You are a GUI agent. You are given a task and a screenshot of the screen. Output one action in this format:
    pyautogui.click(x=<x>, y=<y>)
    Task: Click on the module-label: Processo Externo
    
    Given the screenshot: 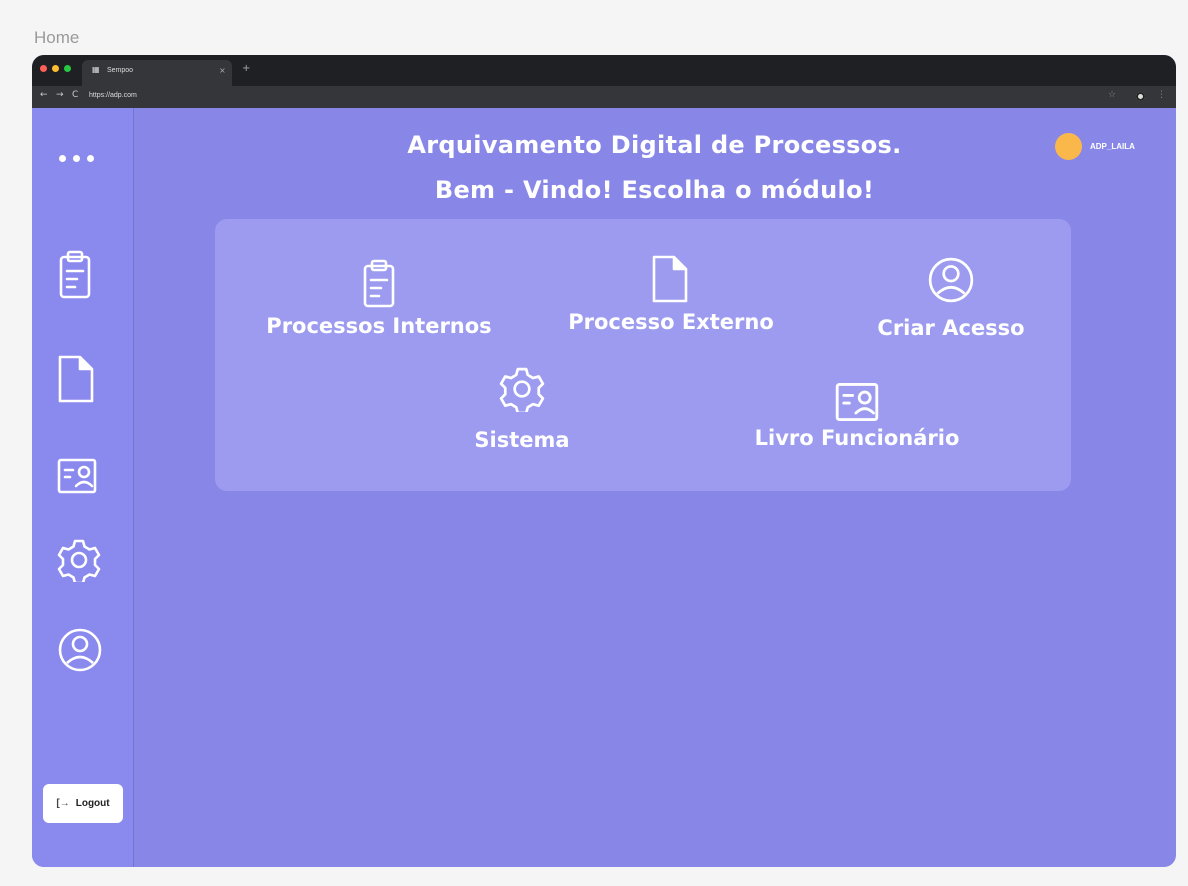 What is the action you would take?
    pyautogui.click(x=671, y=322)
    